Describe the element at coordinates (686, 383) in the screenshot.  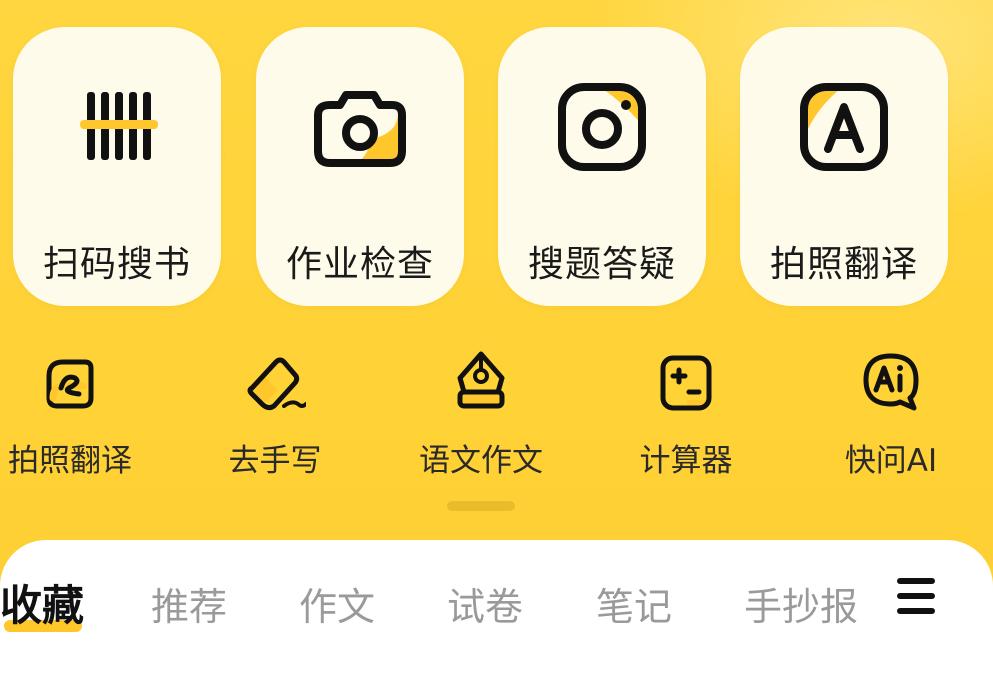
I see `calculator-icon` at that location.